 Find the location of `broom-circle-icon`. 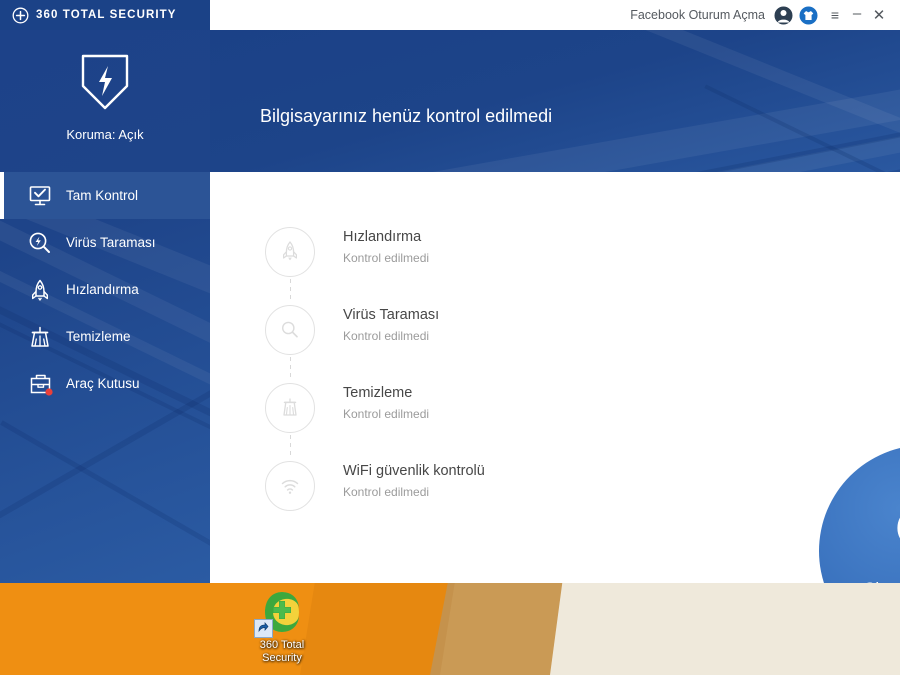

broom-circle-icon is located at coordinates (290, 408).